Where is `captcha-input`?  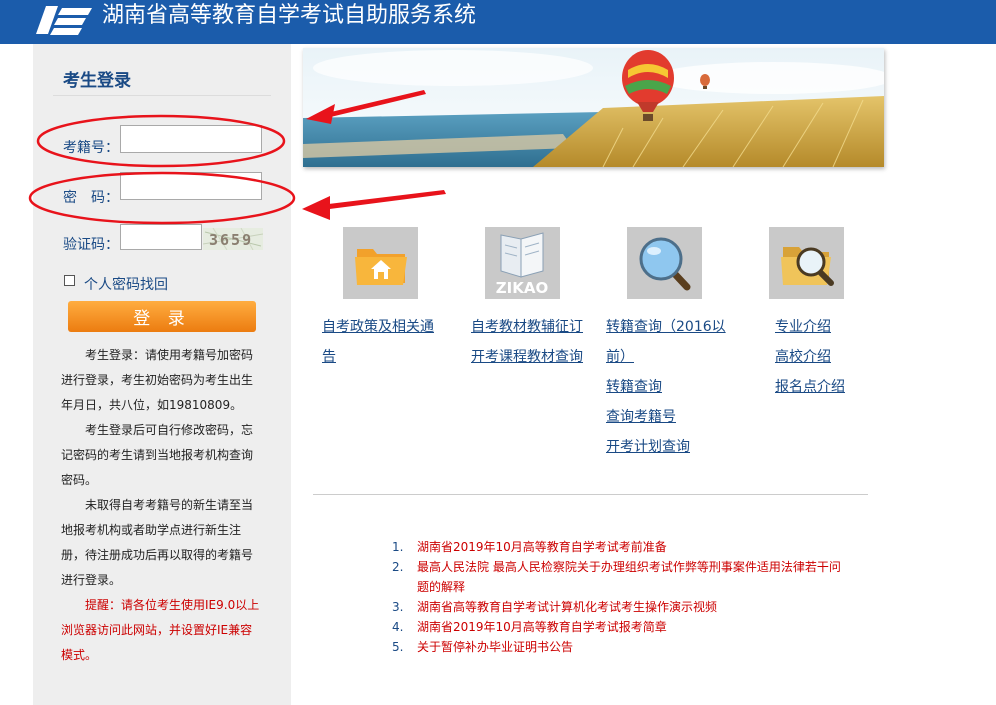
captcha-input is located at coordinates (161, 237).